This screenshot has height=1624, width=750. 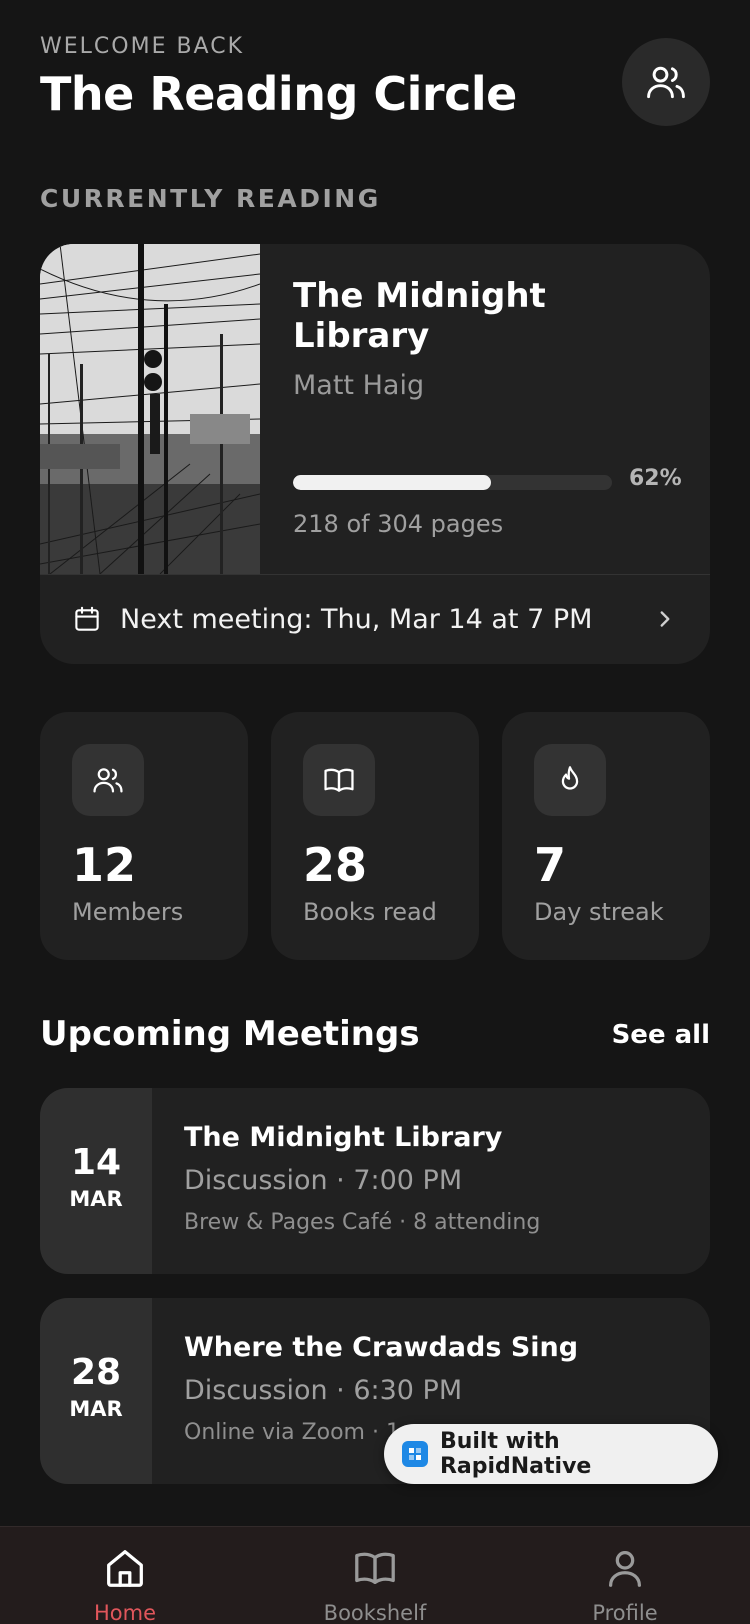 What do you see at coordinates (419, 316) in the screenshot?
I see `book-title: The Midnight Library` at bounding box center [419, 316].